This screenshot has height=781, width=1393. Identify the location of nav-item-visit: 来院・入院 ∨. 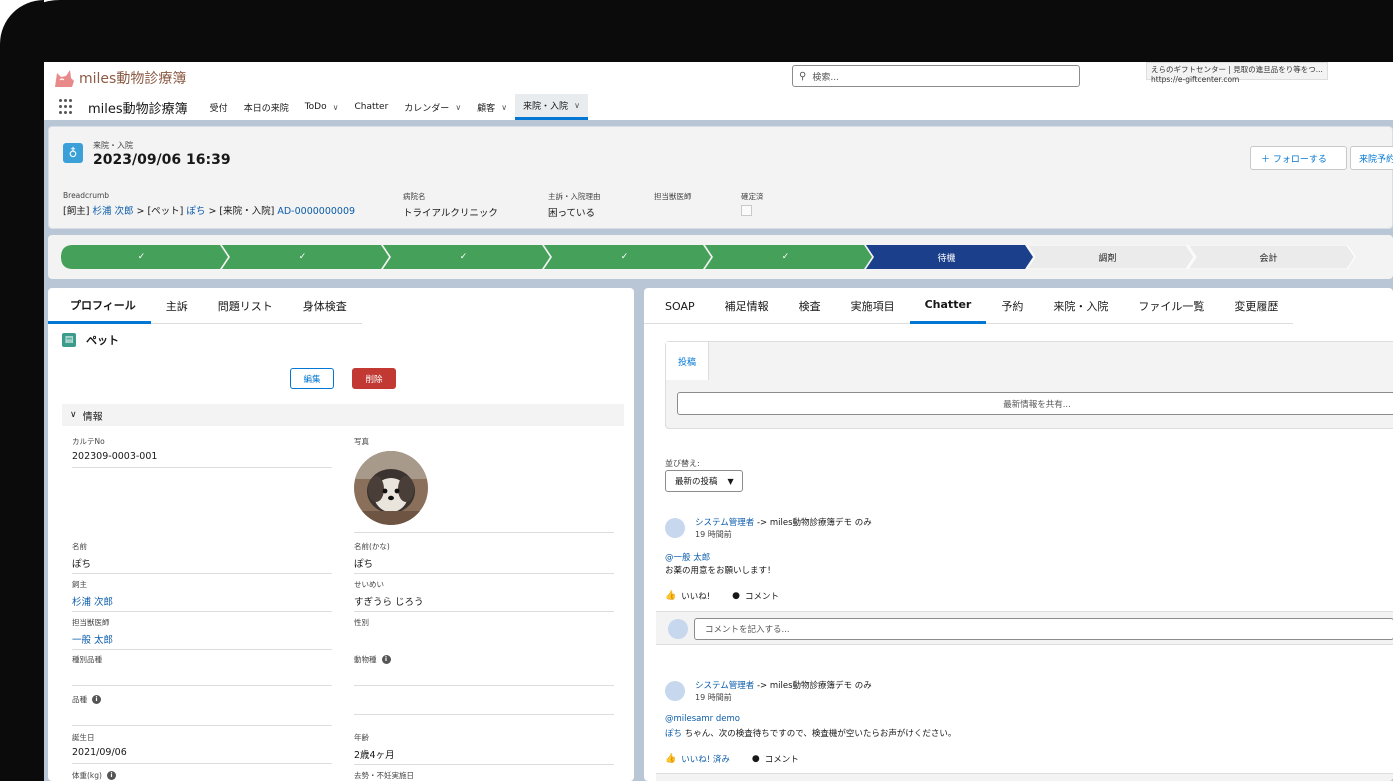
(551, 107).